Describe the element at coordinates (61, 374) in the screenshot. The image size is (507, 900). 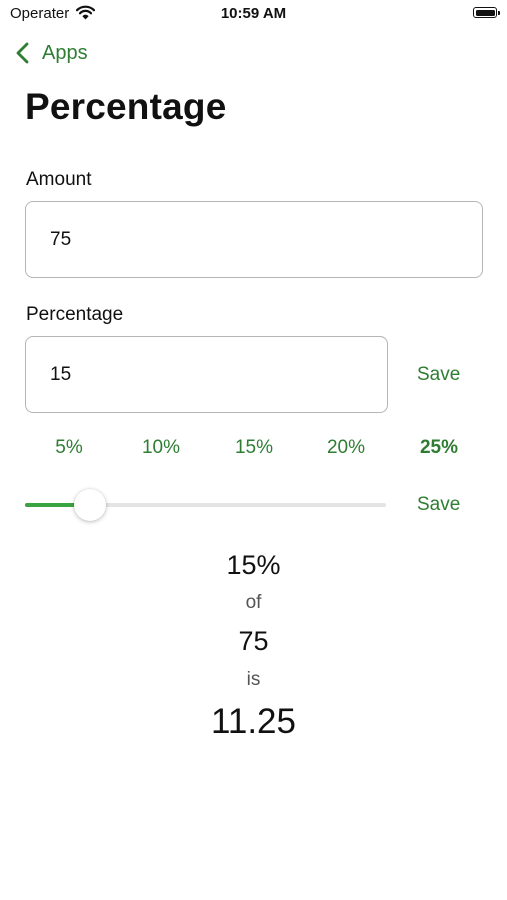
I see `percentage-field-value: 15` at that location.